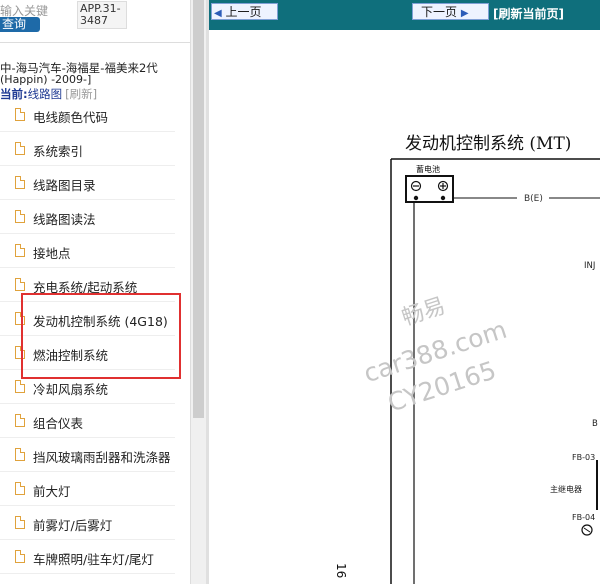  I want to click on menu-item: 系统索引, so click(87, 149).